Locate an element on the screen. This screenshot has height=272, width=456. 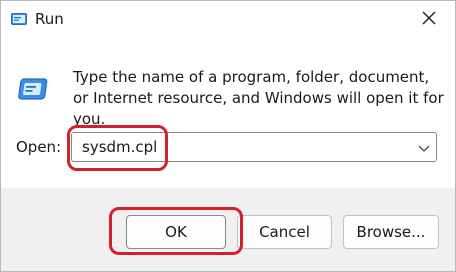
close-icon is located at coordinates (429, 19).